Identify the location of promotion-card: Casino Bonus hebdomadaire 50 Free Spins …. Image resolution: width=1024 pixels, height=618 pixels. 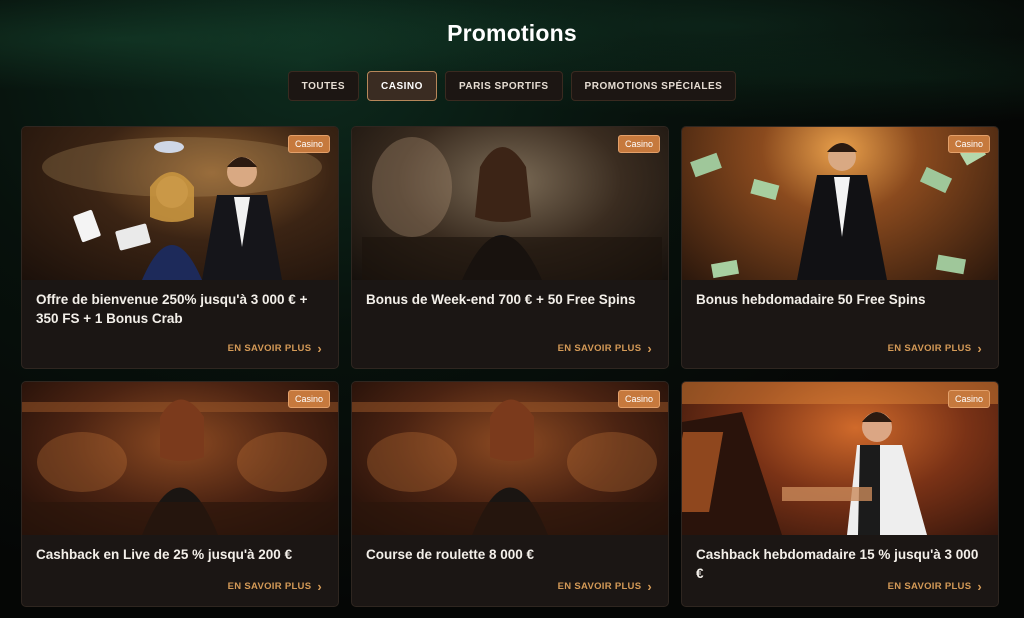
(840, 247).